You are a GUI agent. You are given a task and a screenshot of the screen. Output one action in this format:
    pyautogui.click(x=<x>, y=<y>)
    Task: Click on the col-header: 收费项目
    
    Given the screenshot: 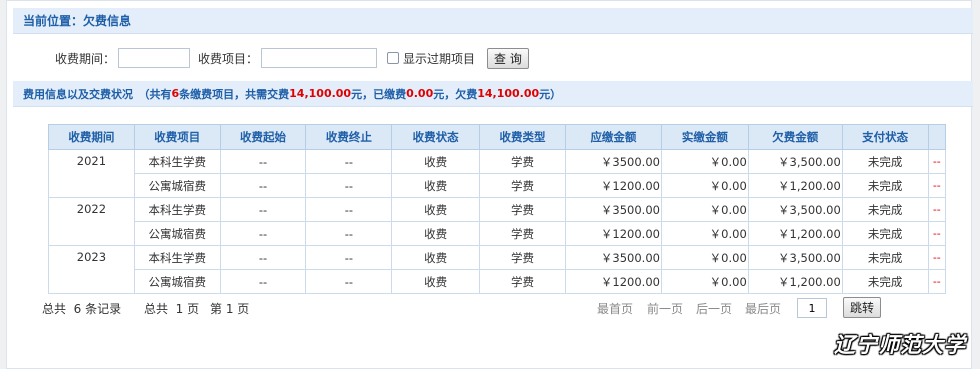 What is the action you would take?
    pyautogui.click(x=177, y=137)
    